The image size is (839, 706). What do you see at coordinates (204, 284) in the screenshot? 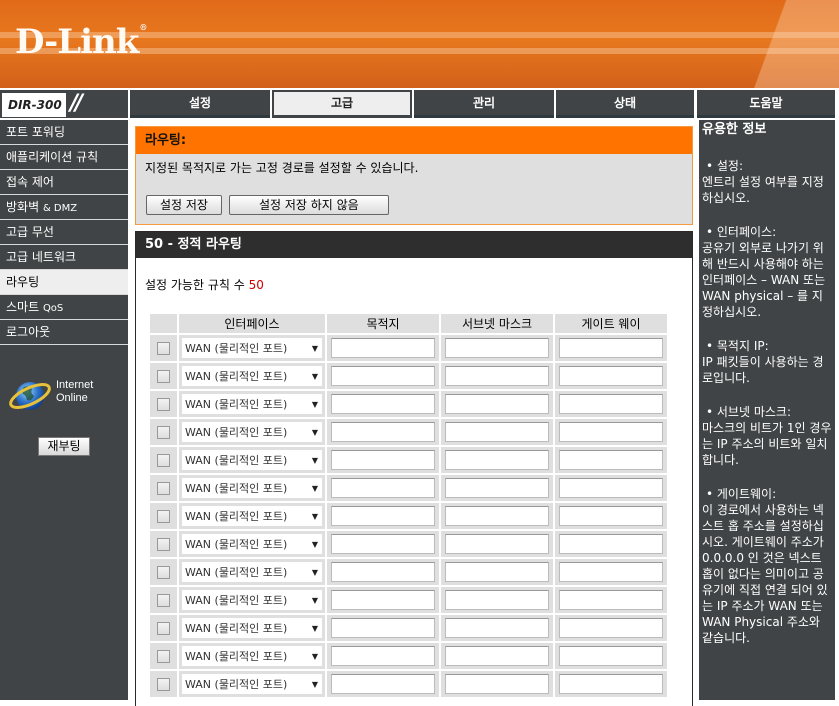
I see `rule-count: 설정 가능한 규칙 수 50` at bounding box center [204, 284].